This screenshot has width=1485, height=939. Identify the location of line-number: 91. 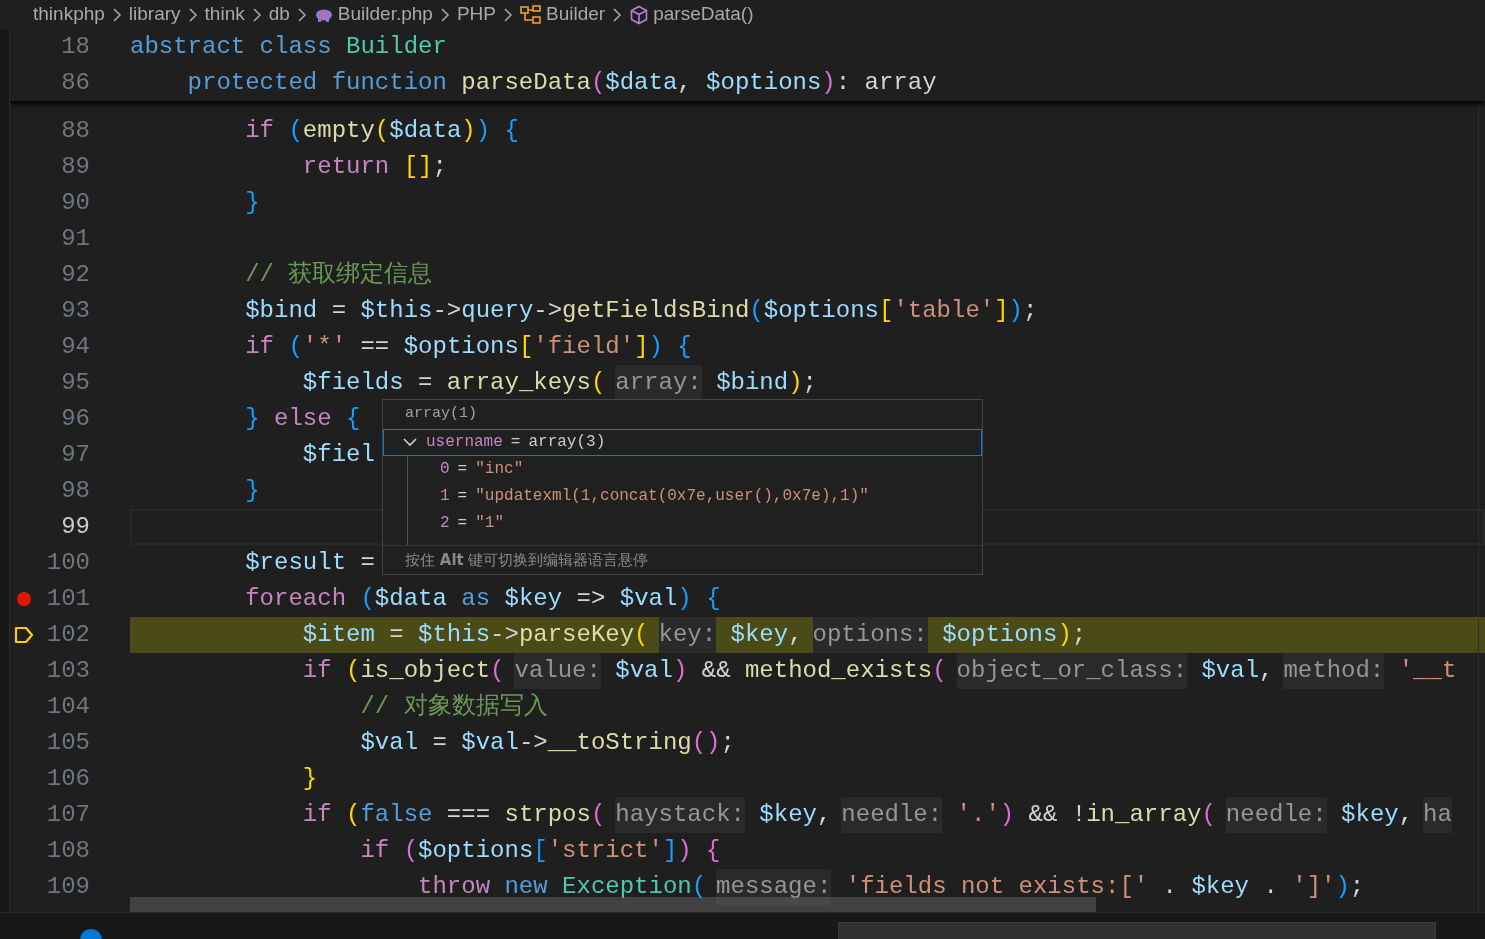
(75, 239).